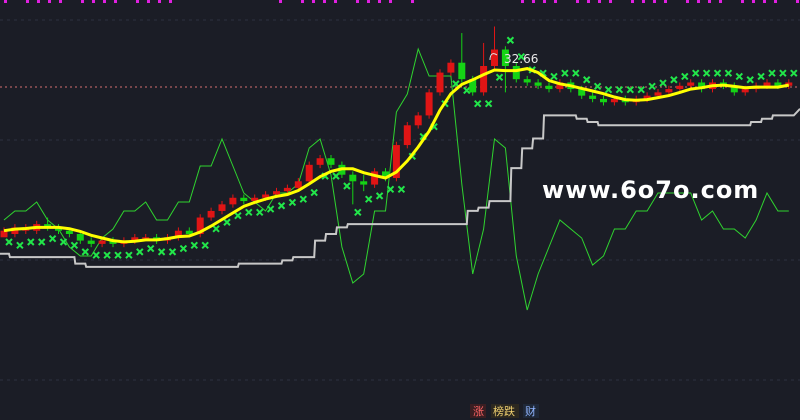  What do you see at coordinates (401, 1) in the screenshot?
I see `top-ticks` at bounding box center [401, 1].